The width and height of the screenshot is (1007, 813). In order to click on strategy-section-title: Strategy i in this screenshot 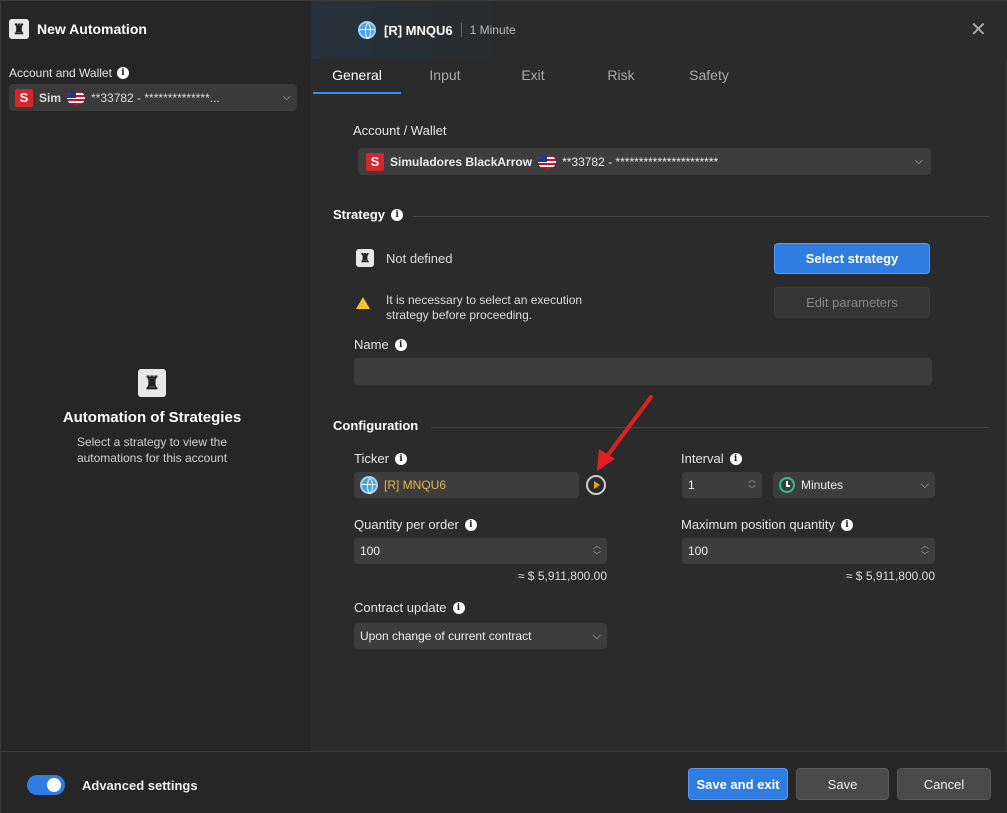, I will do `click(368, 214)`.